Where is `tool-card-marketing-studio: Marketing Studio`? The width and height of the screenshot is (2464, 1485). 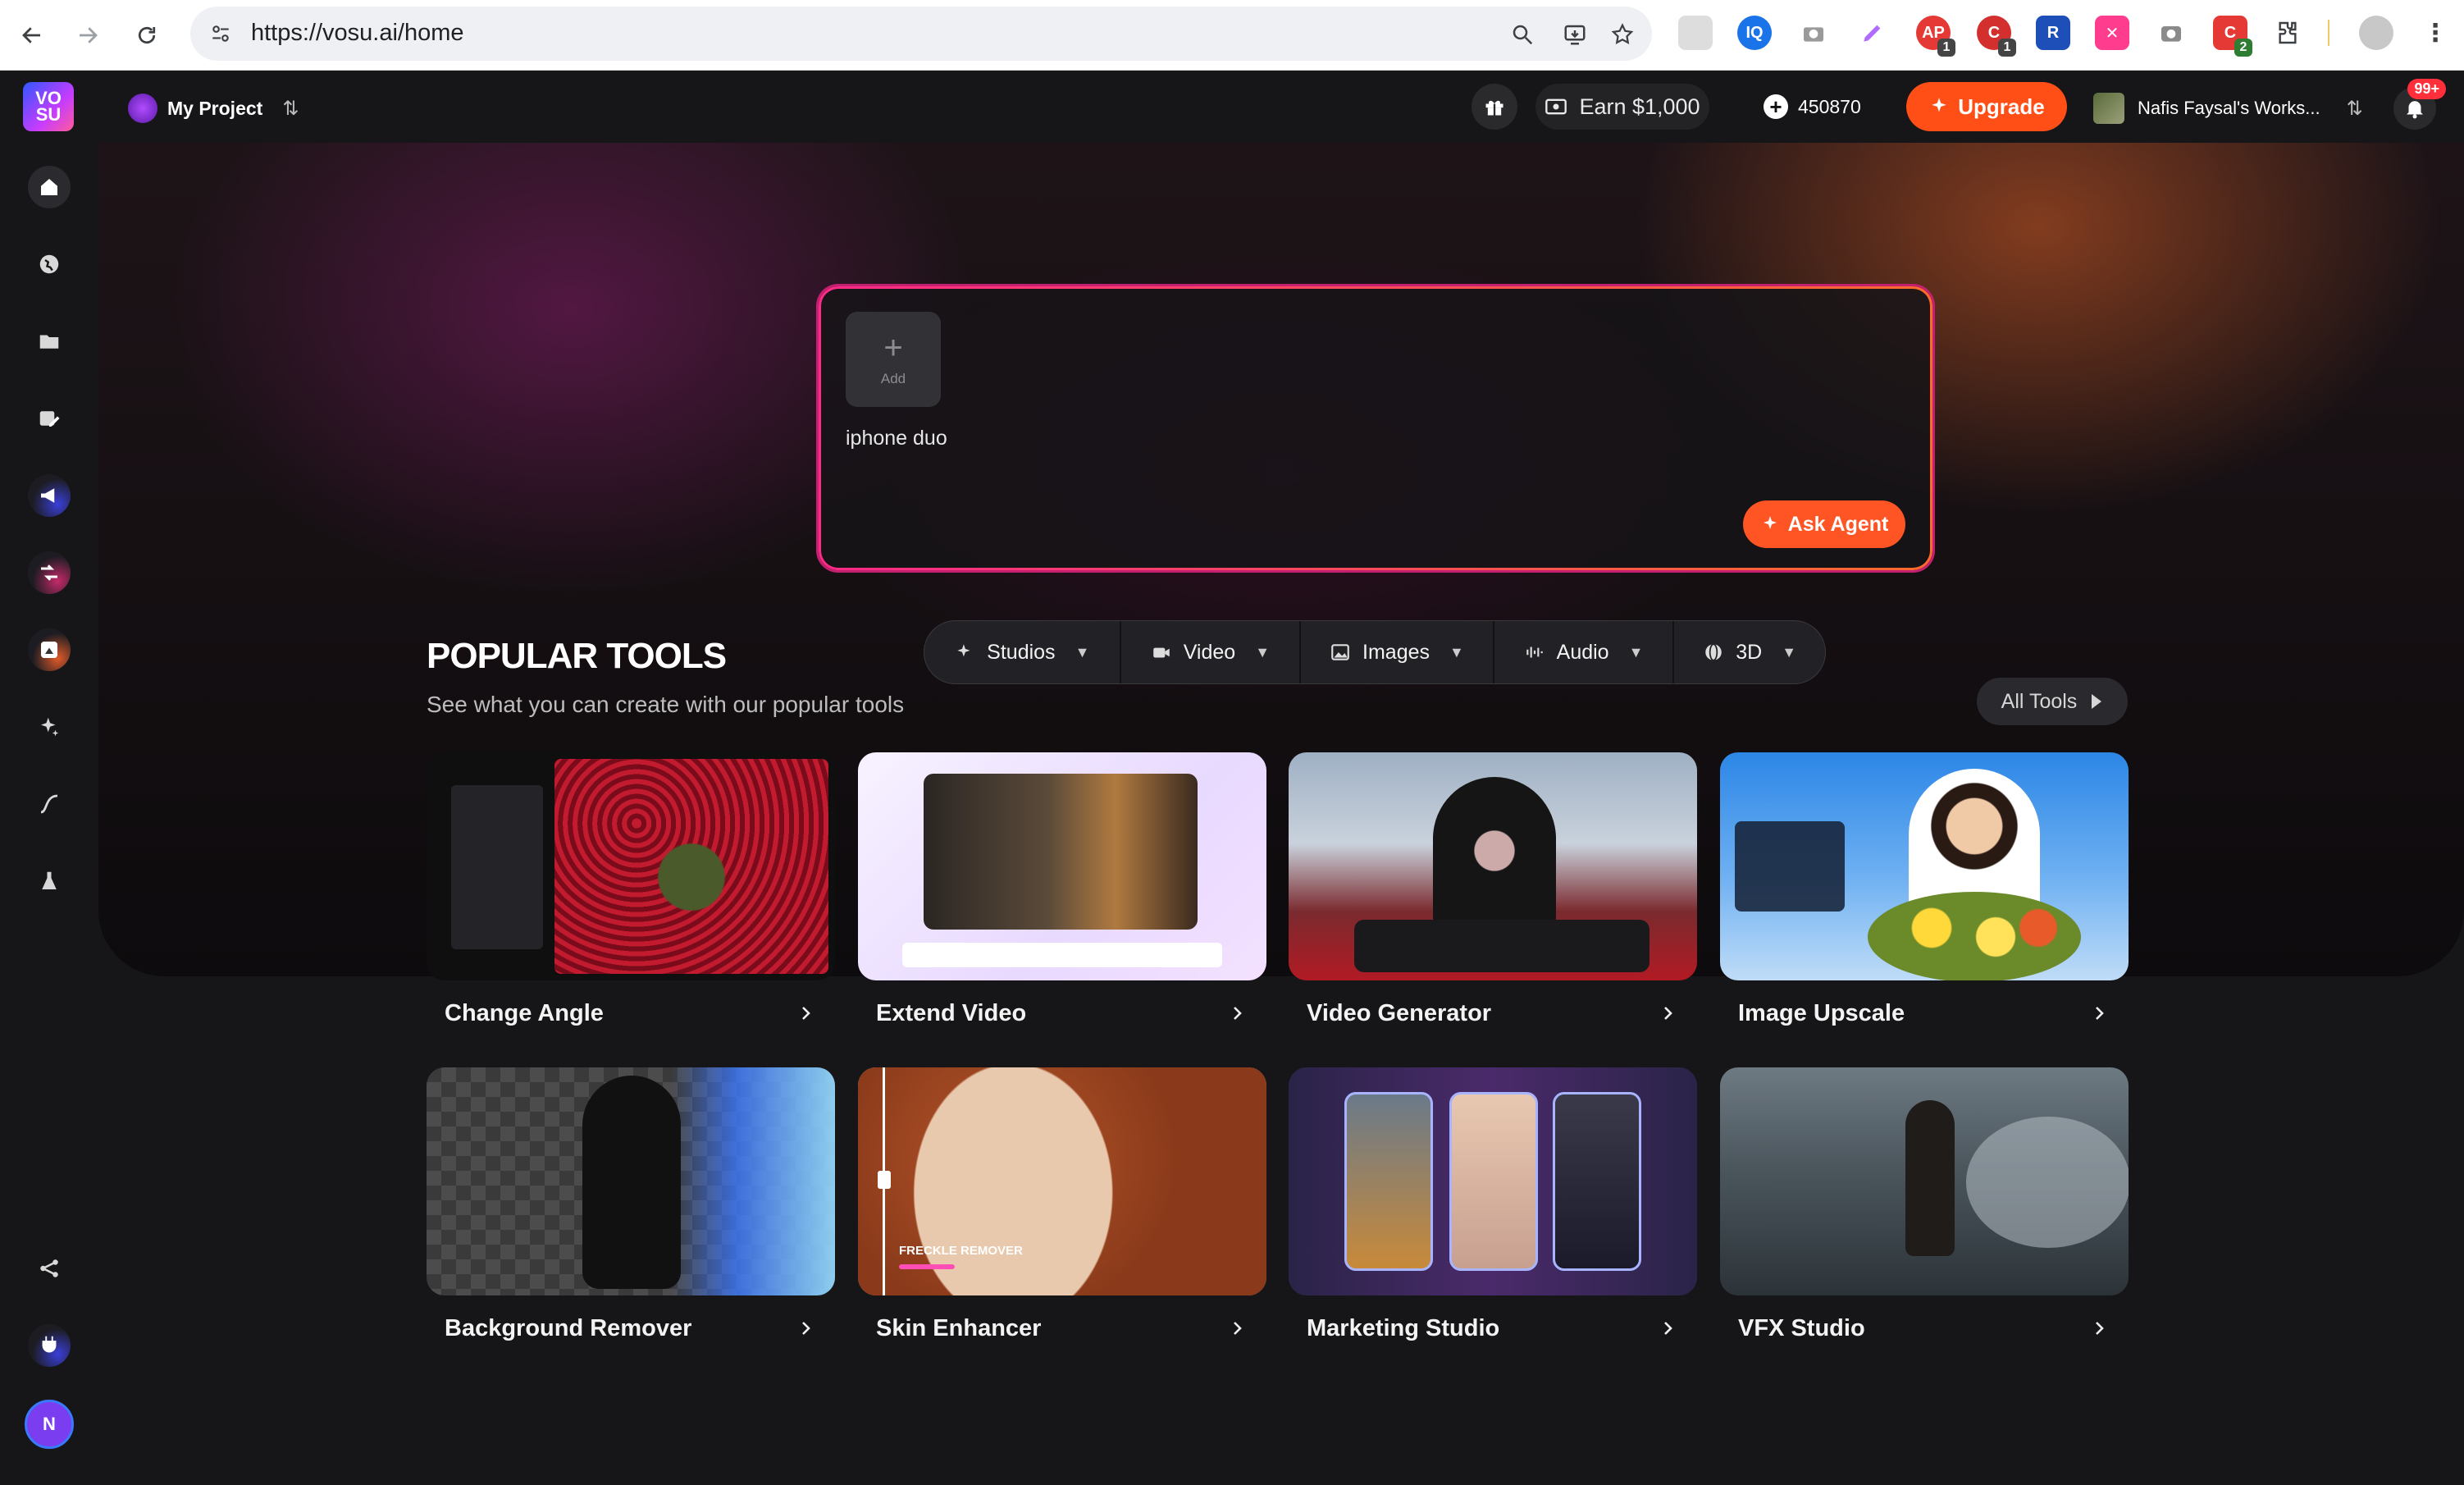 tool-card-marketing-studio: Marketing Studio is located at coordinates (1493, 1214).